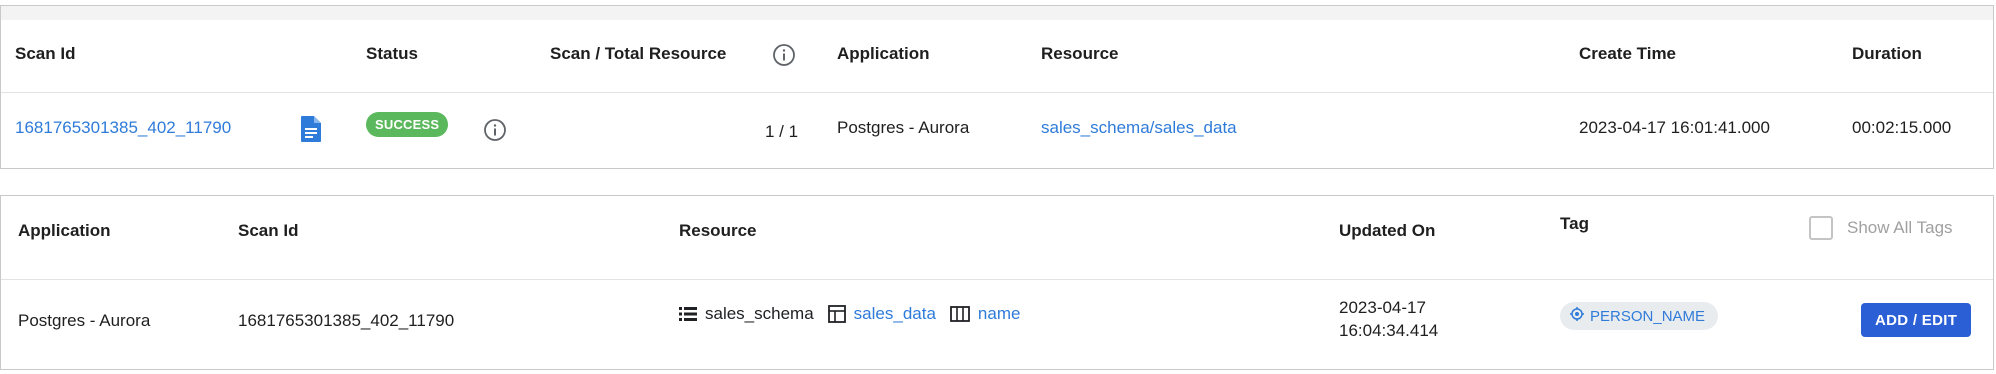 This screenshot has height=374, width=1996. I want to click on scan-id-link: 1681765301385_402_11790, so click(123, 128).